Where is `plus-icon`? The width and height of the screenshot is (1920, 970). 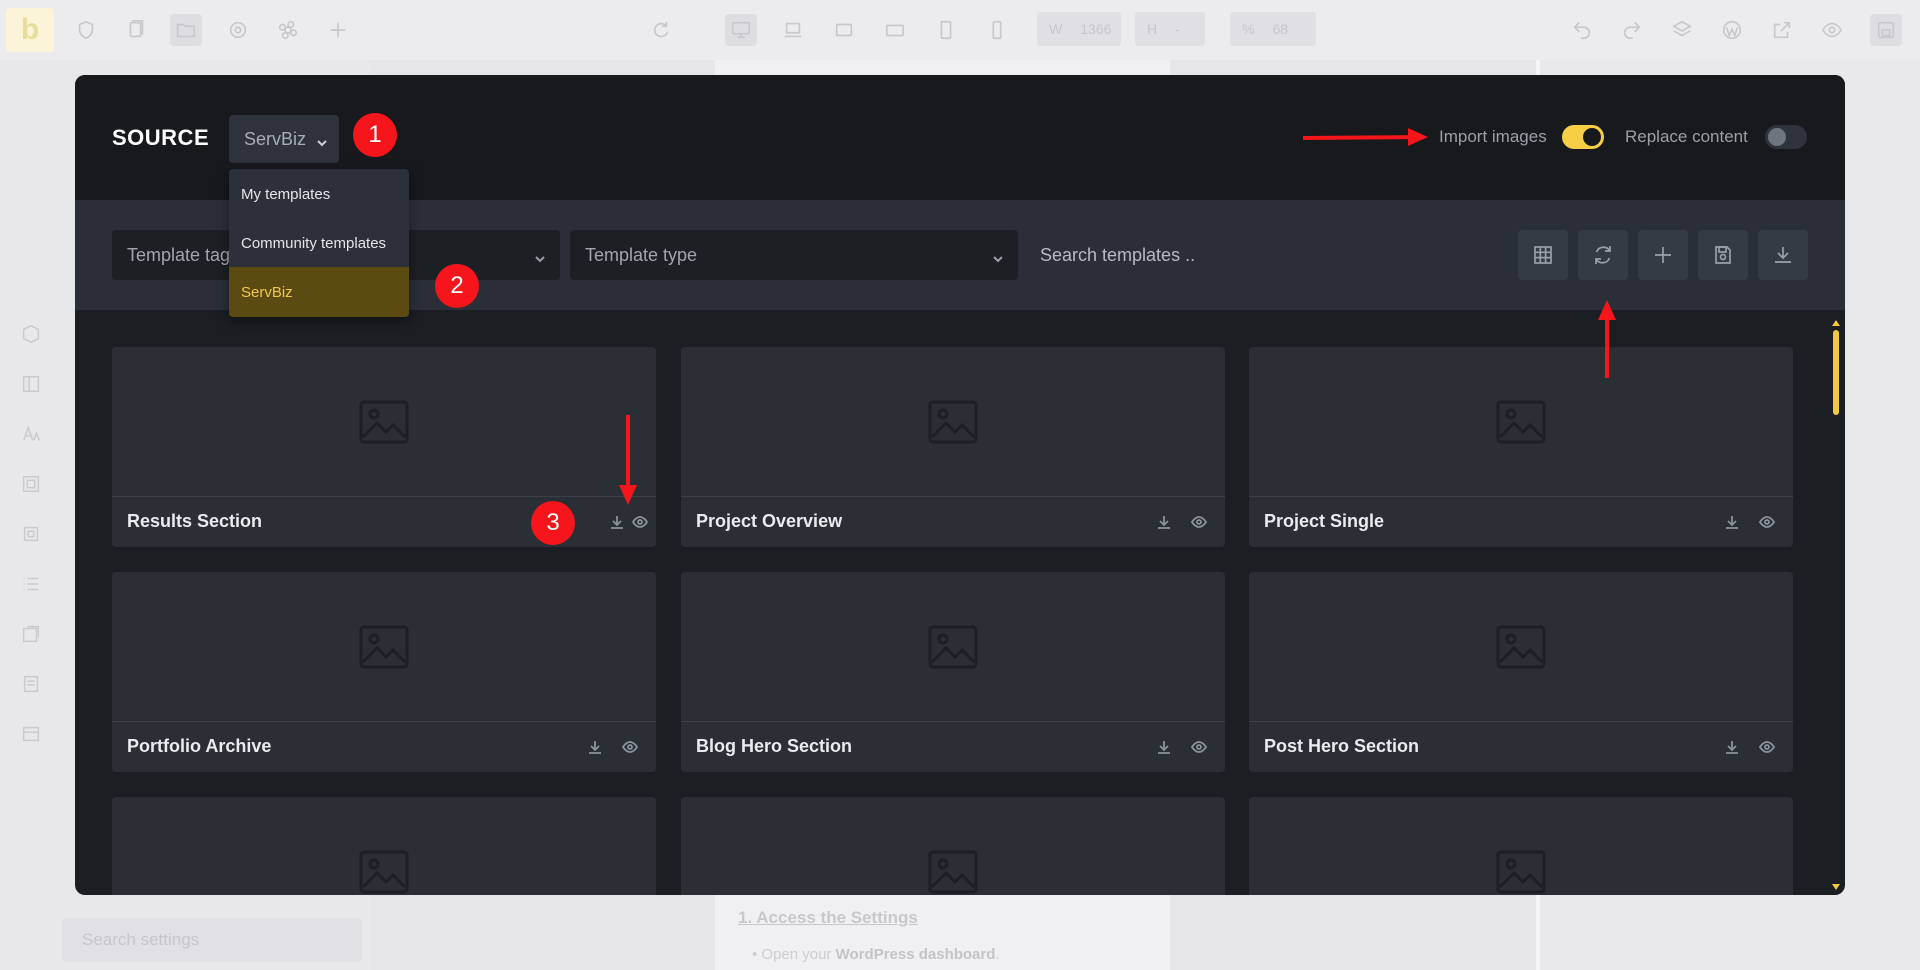
plus-icon is located at coordinates (1663, 255).